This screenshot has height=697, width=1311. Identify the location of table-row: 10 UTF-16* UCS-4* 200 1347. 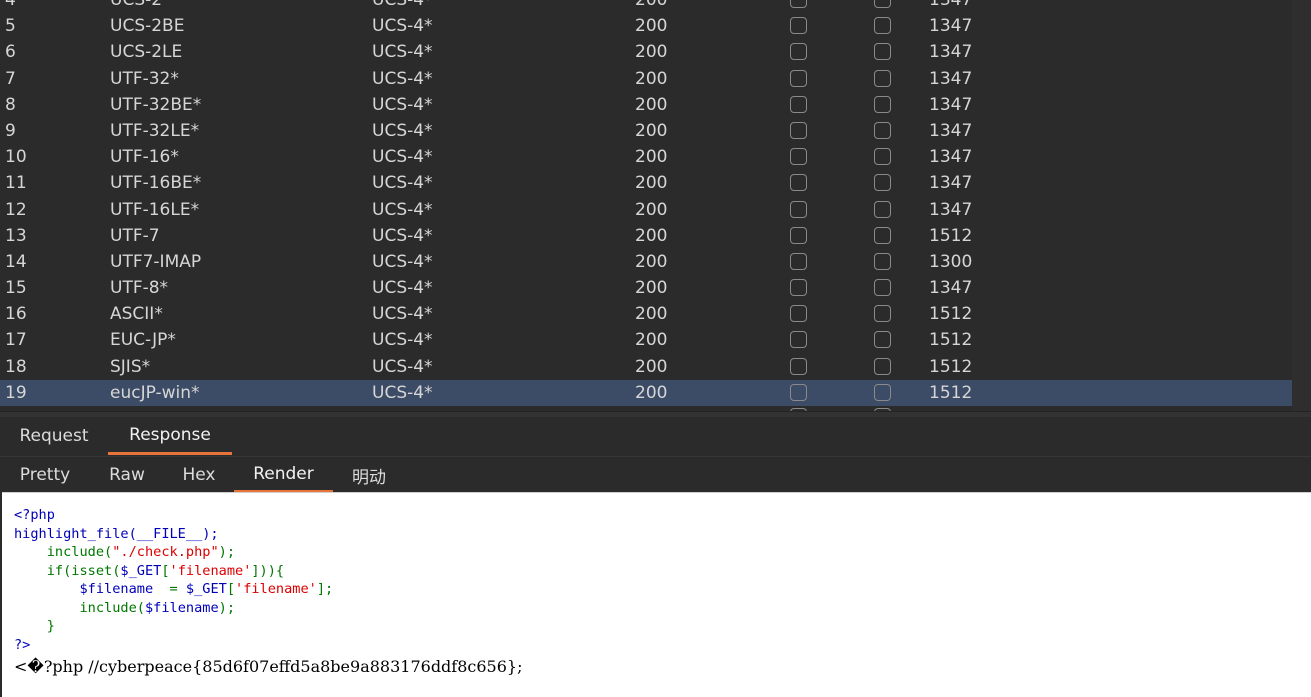
(646, 157).